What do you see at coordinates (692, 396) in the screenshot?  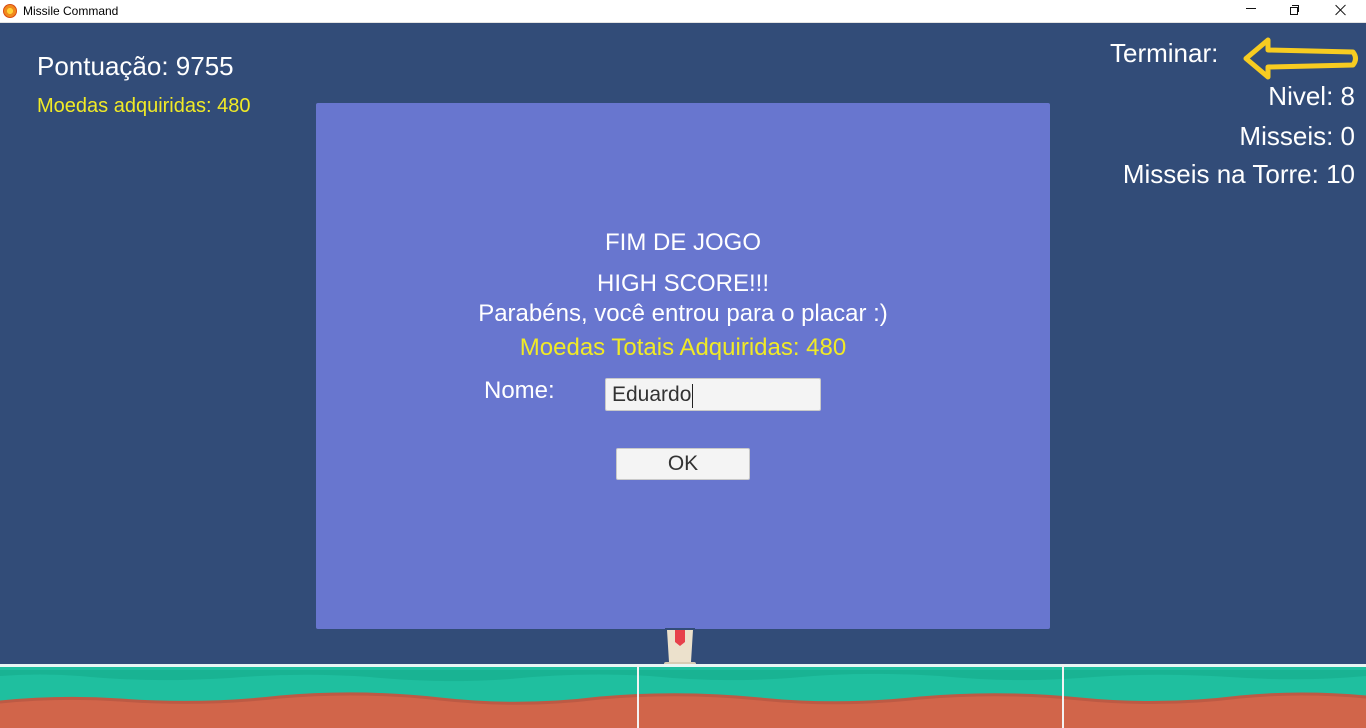 I see `text-caret` at bounding box center [692, 396].